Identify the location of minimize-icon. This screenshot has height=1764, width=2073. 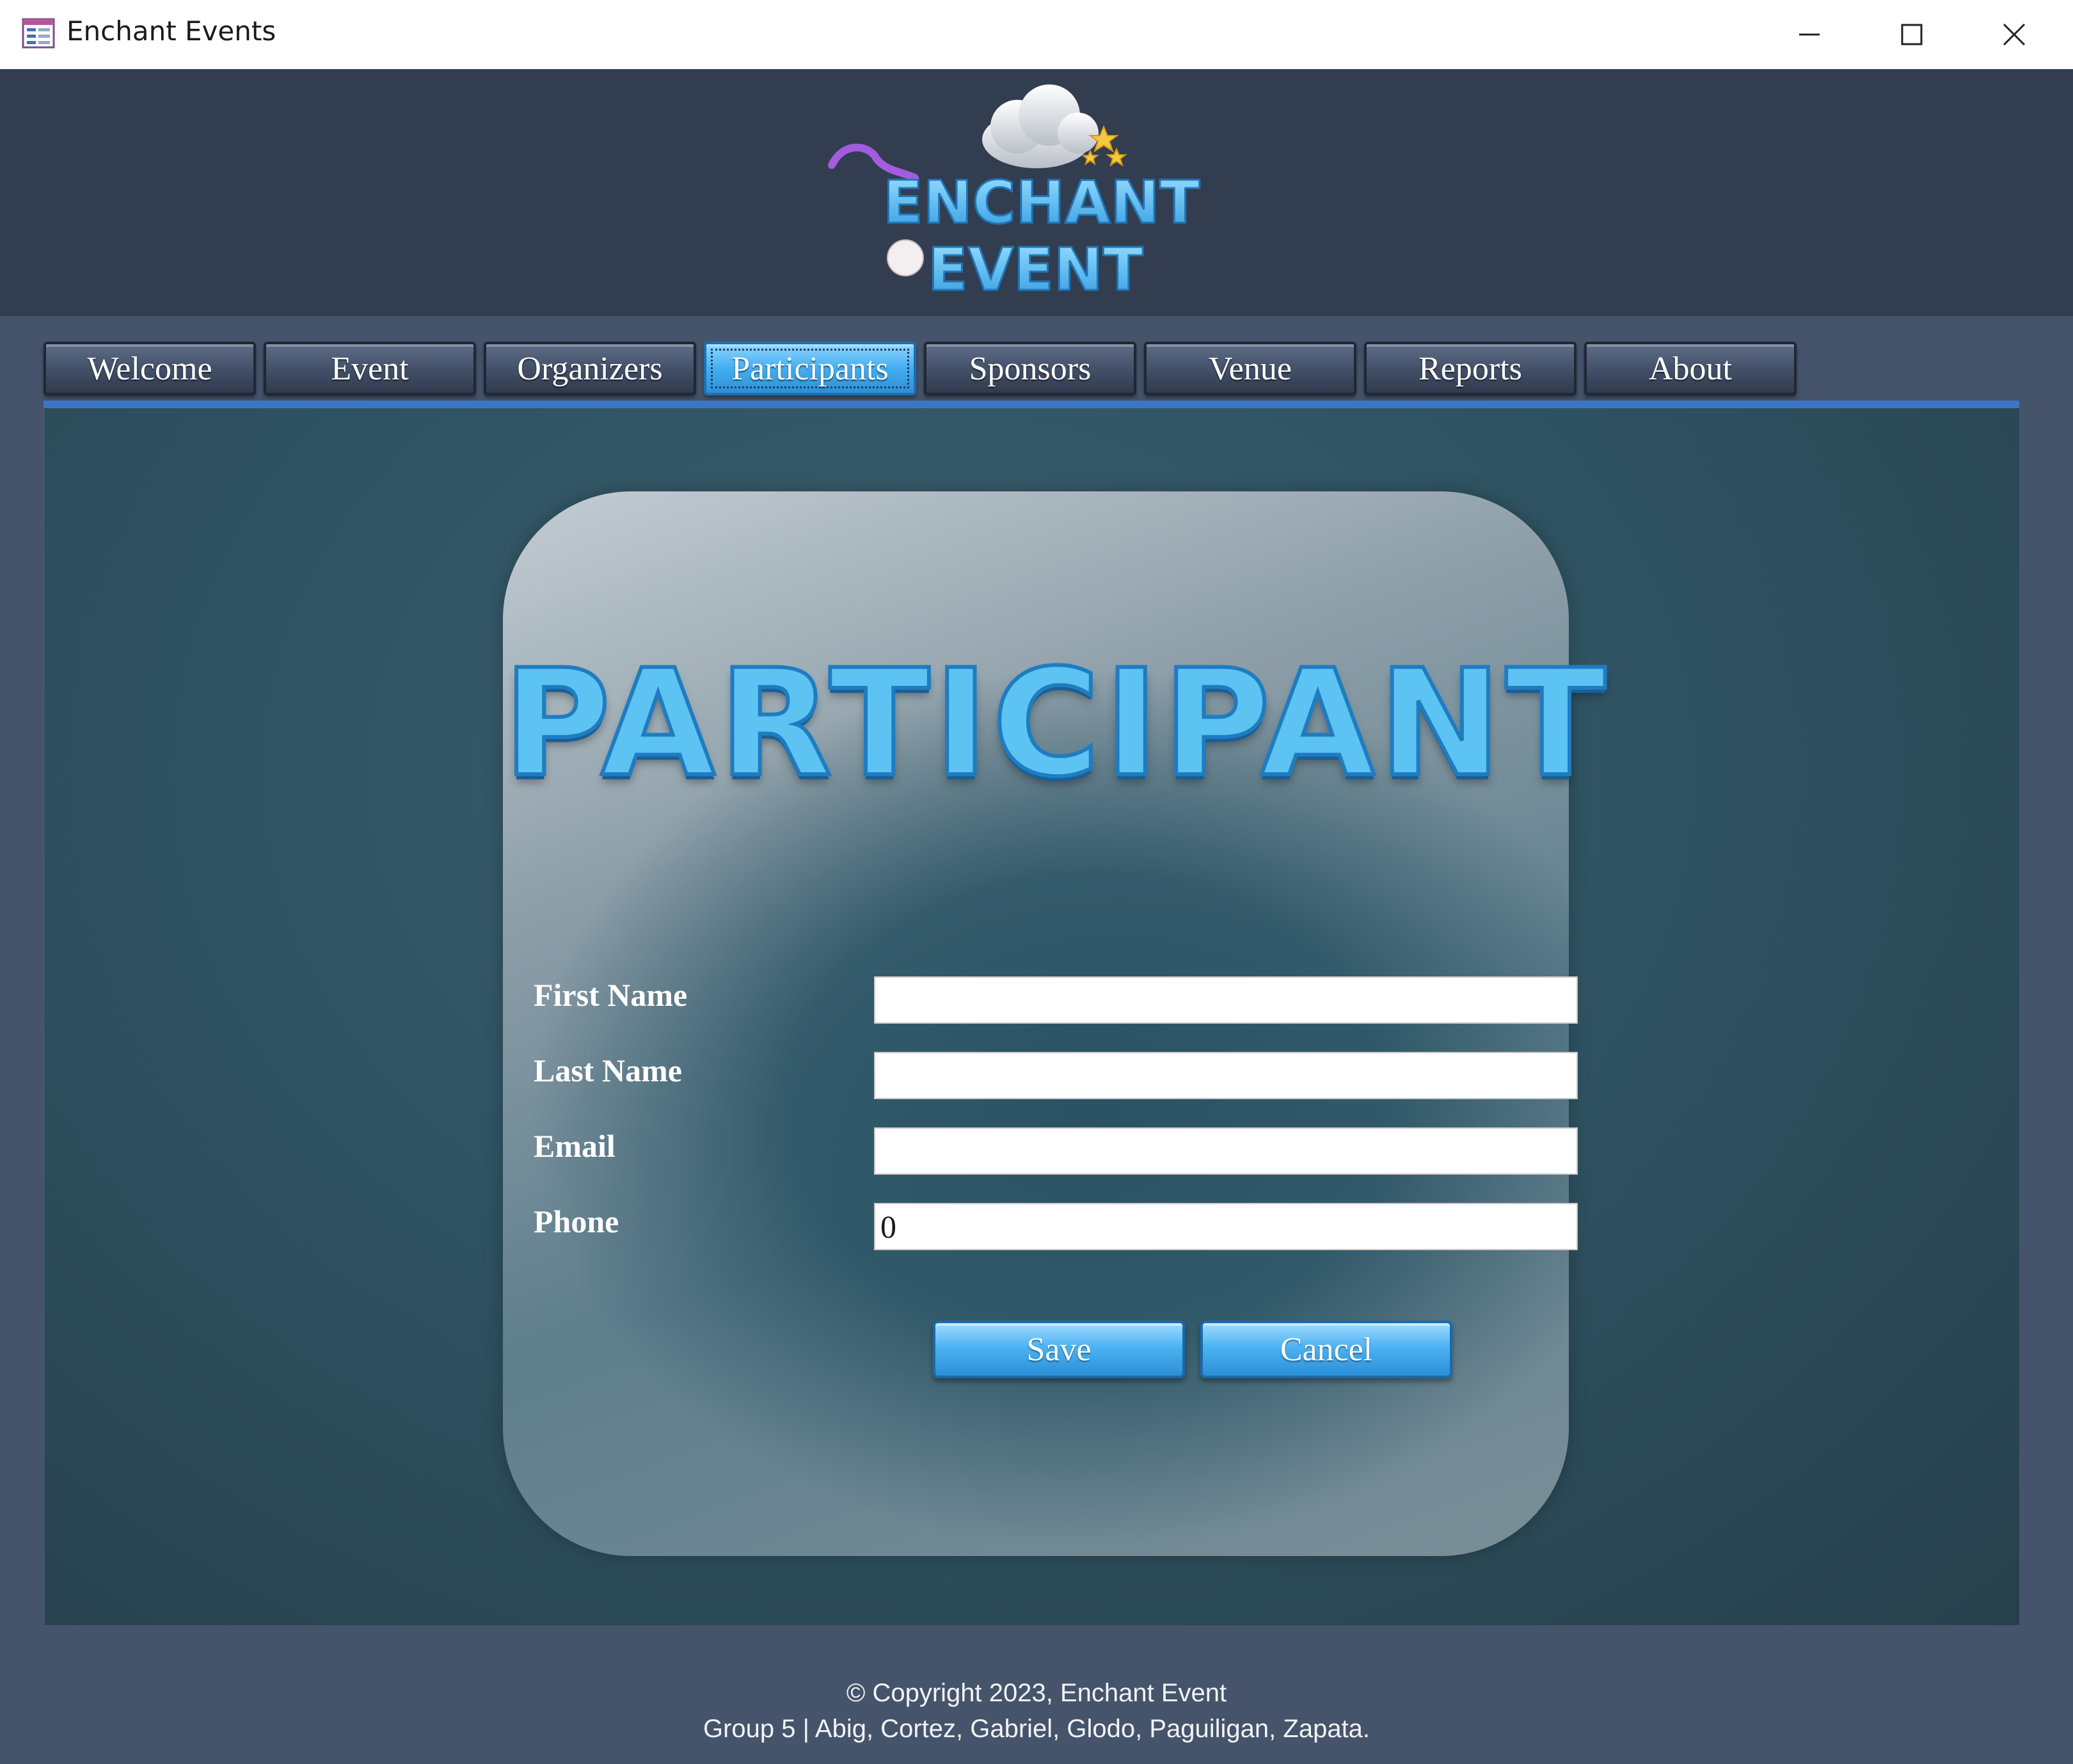
(1809, 34).